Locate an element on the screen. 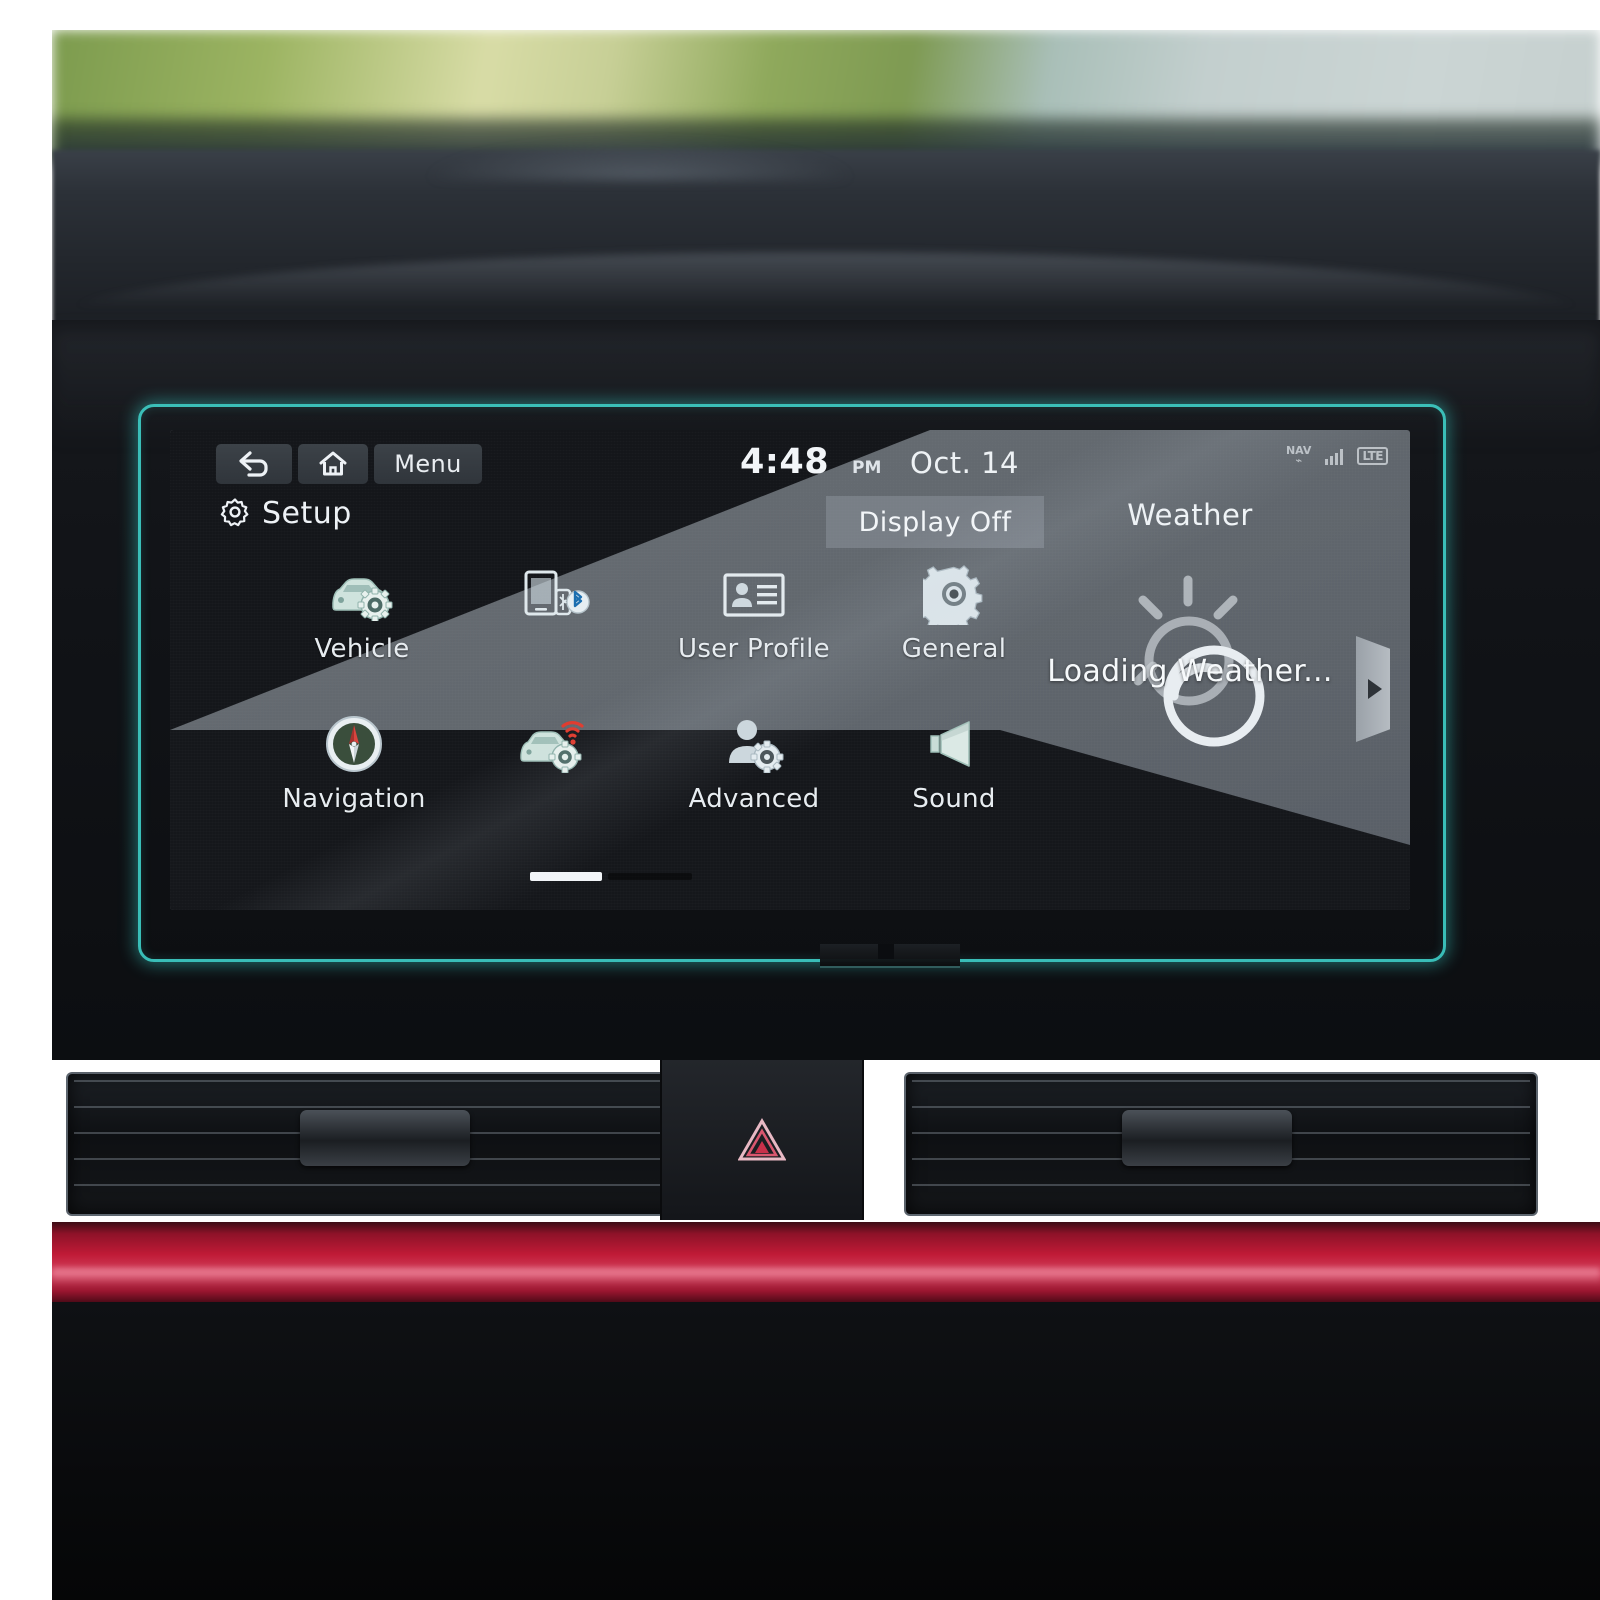 The height and width of the screenshot is (1600, 1600). air-vent-left is located at coordinates (383, 1144).